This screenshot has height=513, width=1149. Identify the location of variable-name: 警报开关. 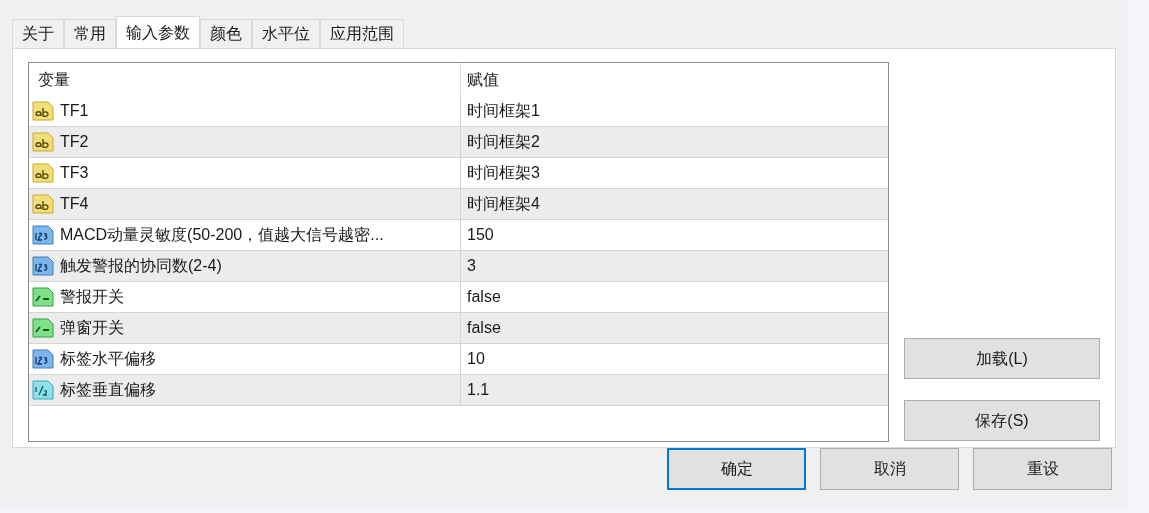
(92, 297).